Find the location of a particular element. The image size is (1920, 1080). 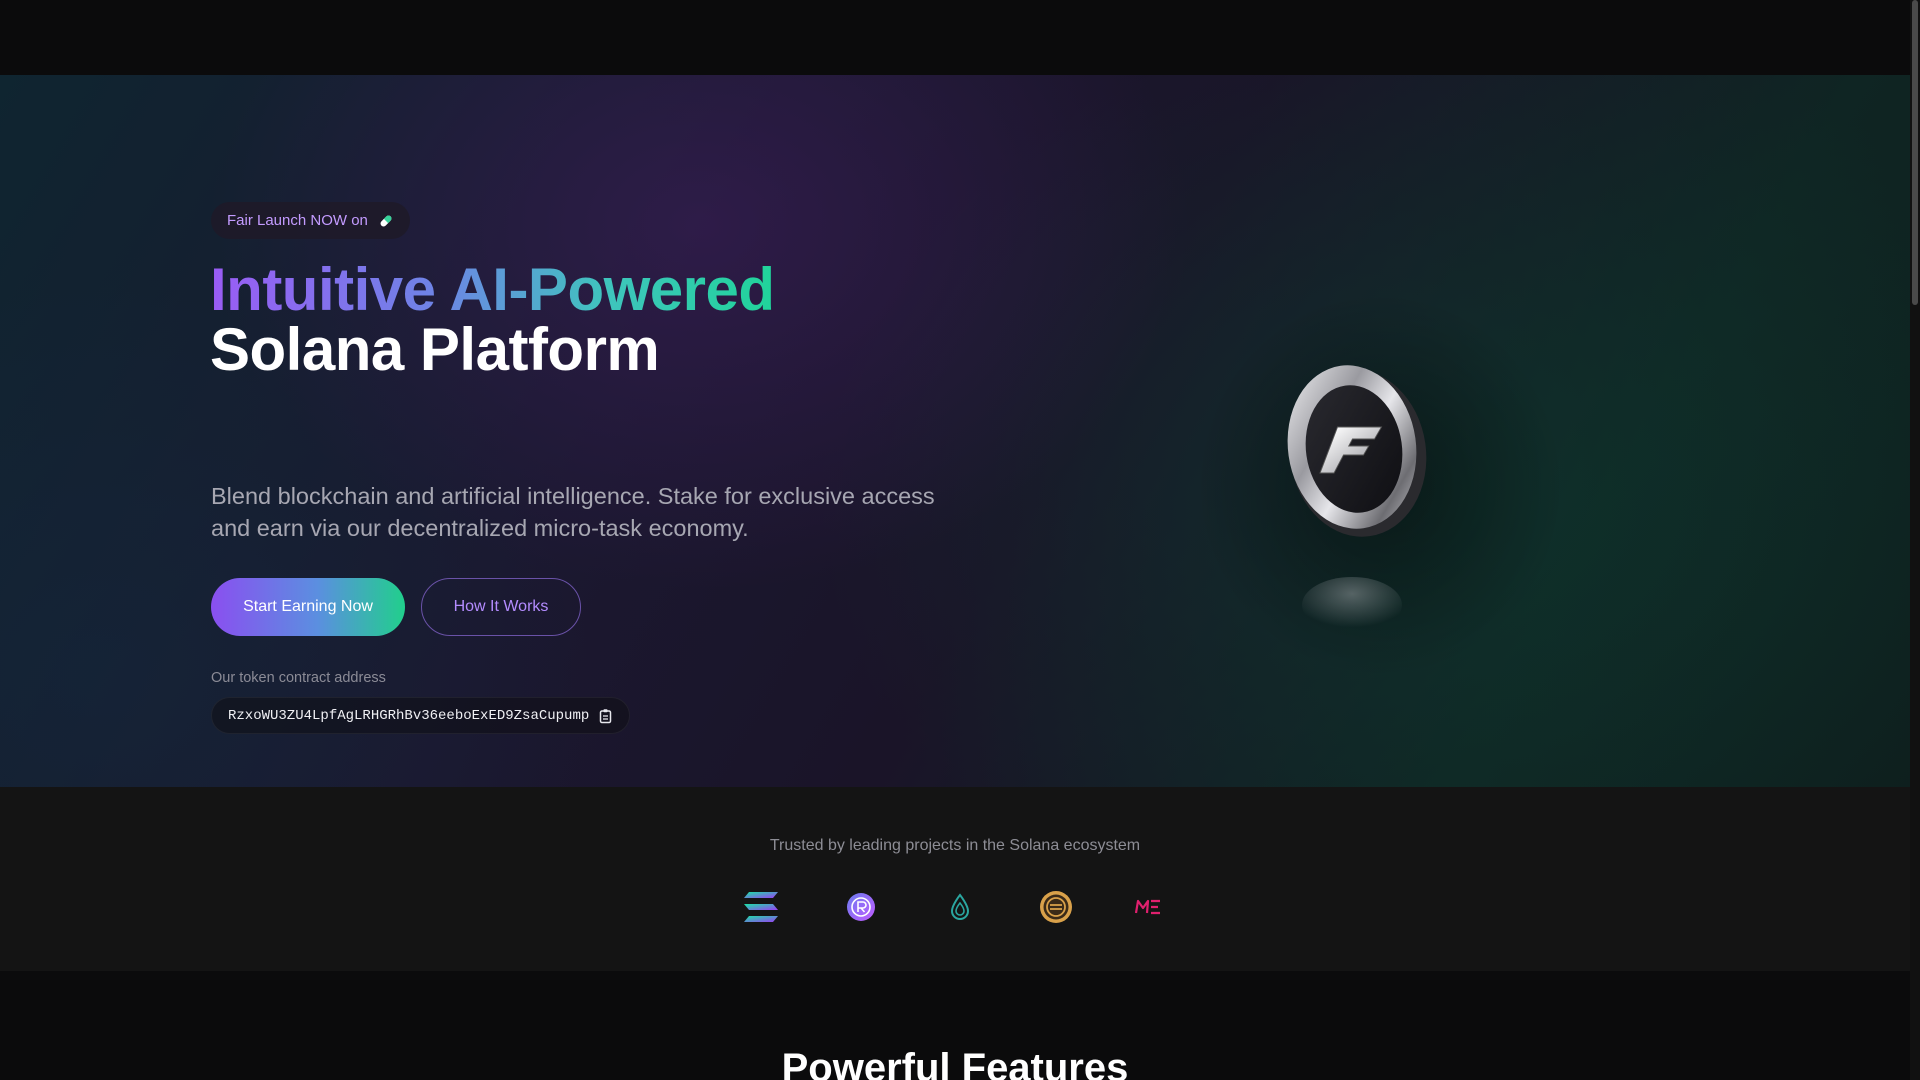

scrollbar-thumb is located at coordinates (1915, 152).